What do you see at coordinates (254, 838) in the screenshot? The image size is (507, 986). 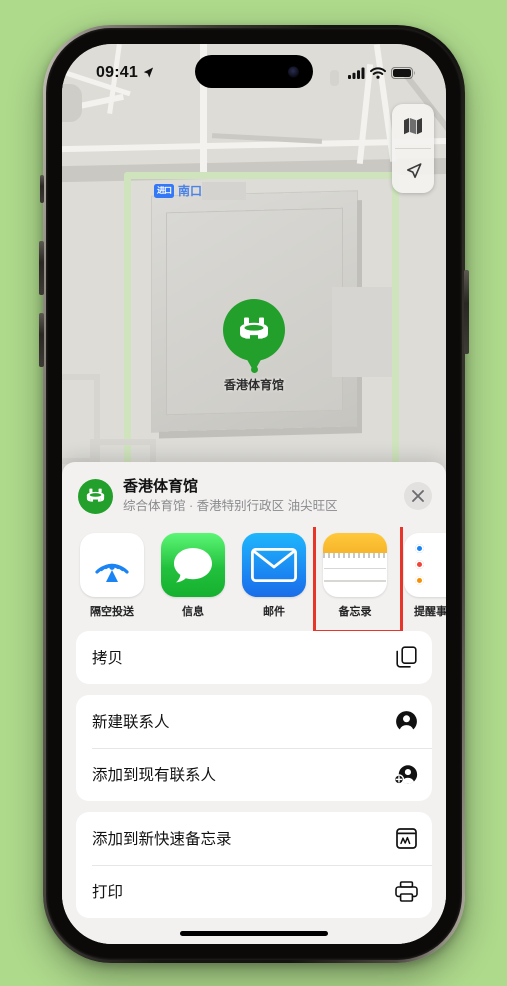 I see `action-add-quick-note: 添加到新快速备忘录` at bounding box center [254, 838].